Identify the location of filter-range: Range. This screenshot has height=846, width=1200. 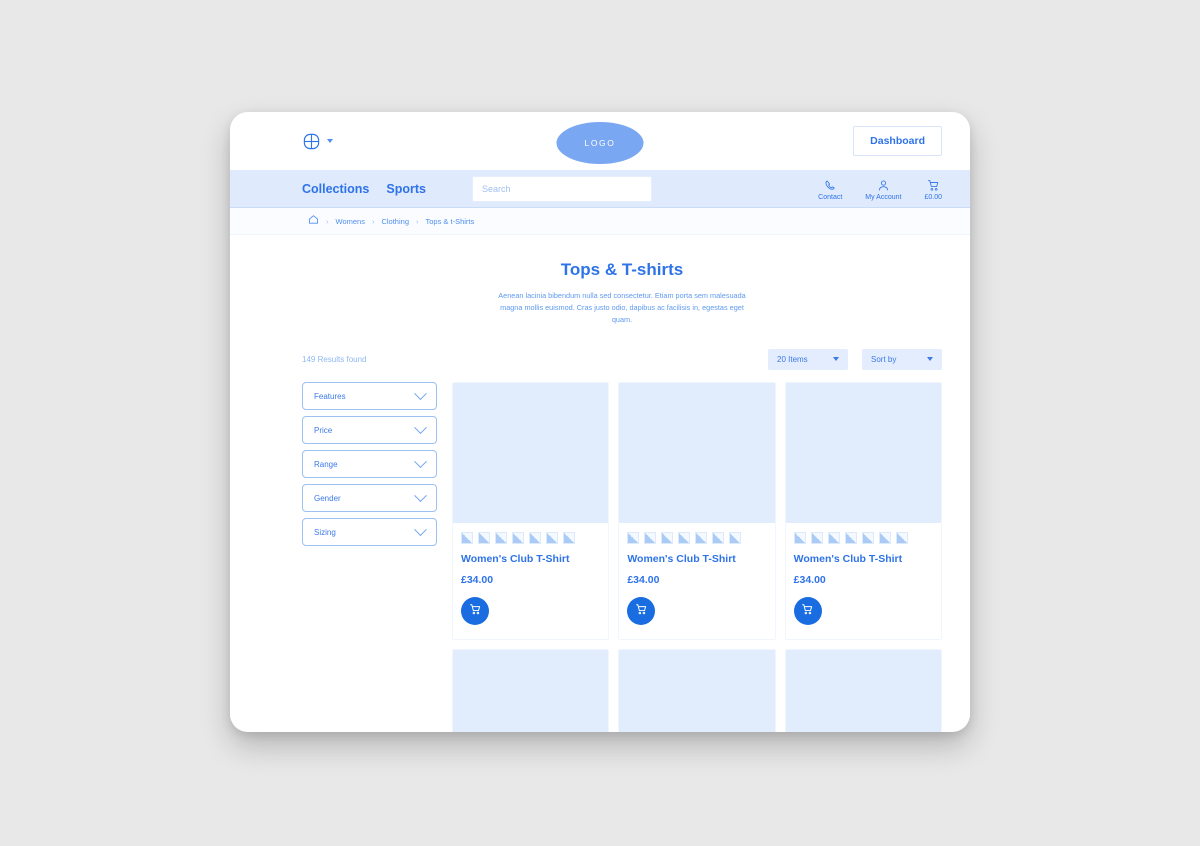
(369, 464).